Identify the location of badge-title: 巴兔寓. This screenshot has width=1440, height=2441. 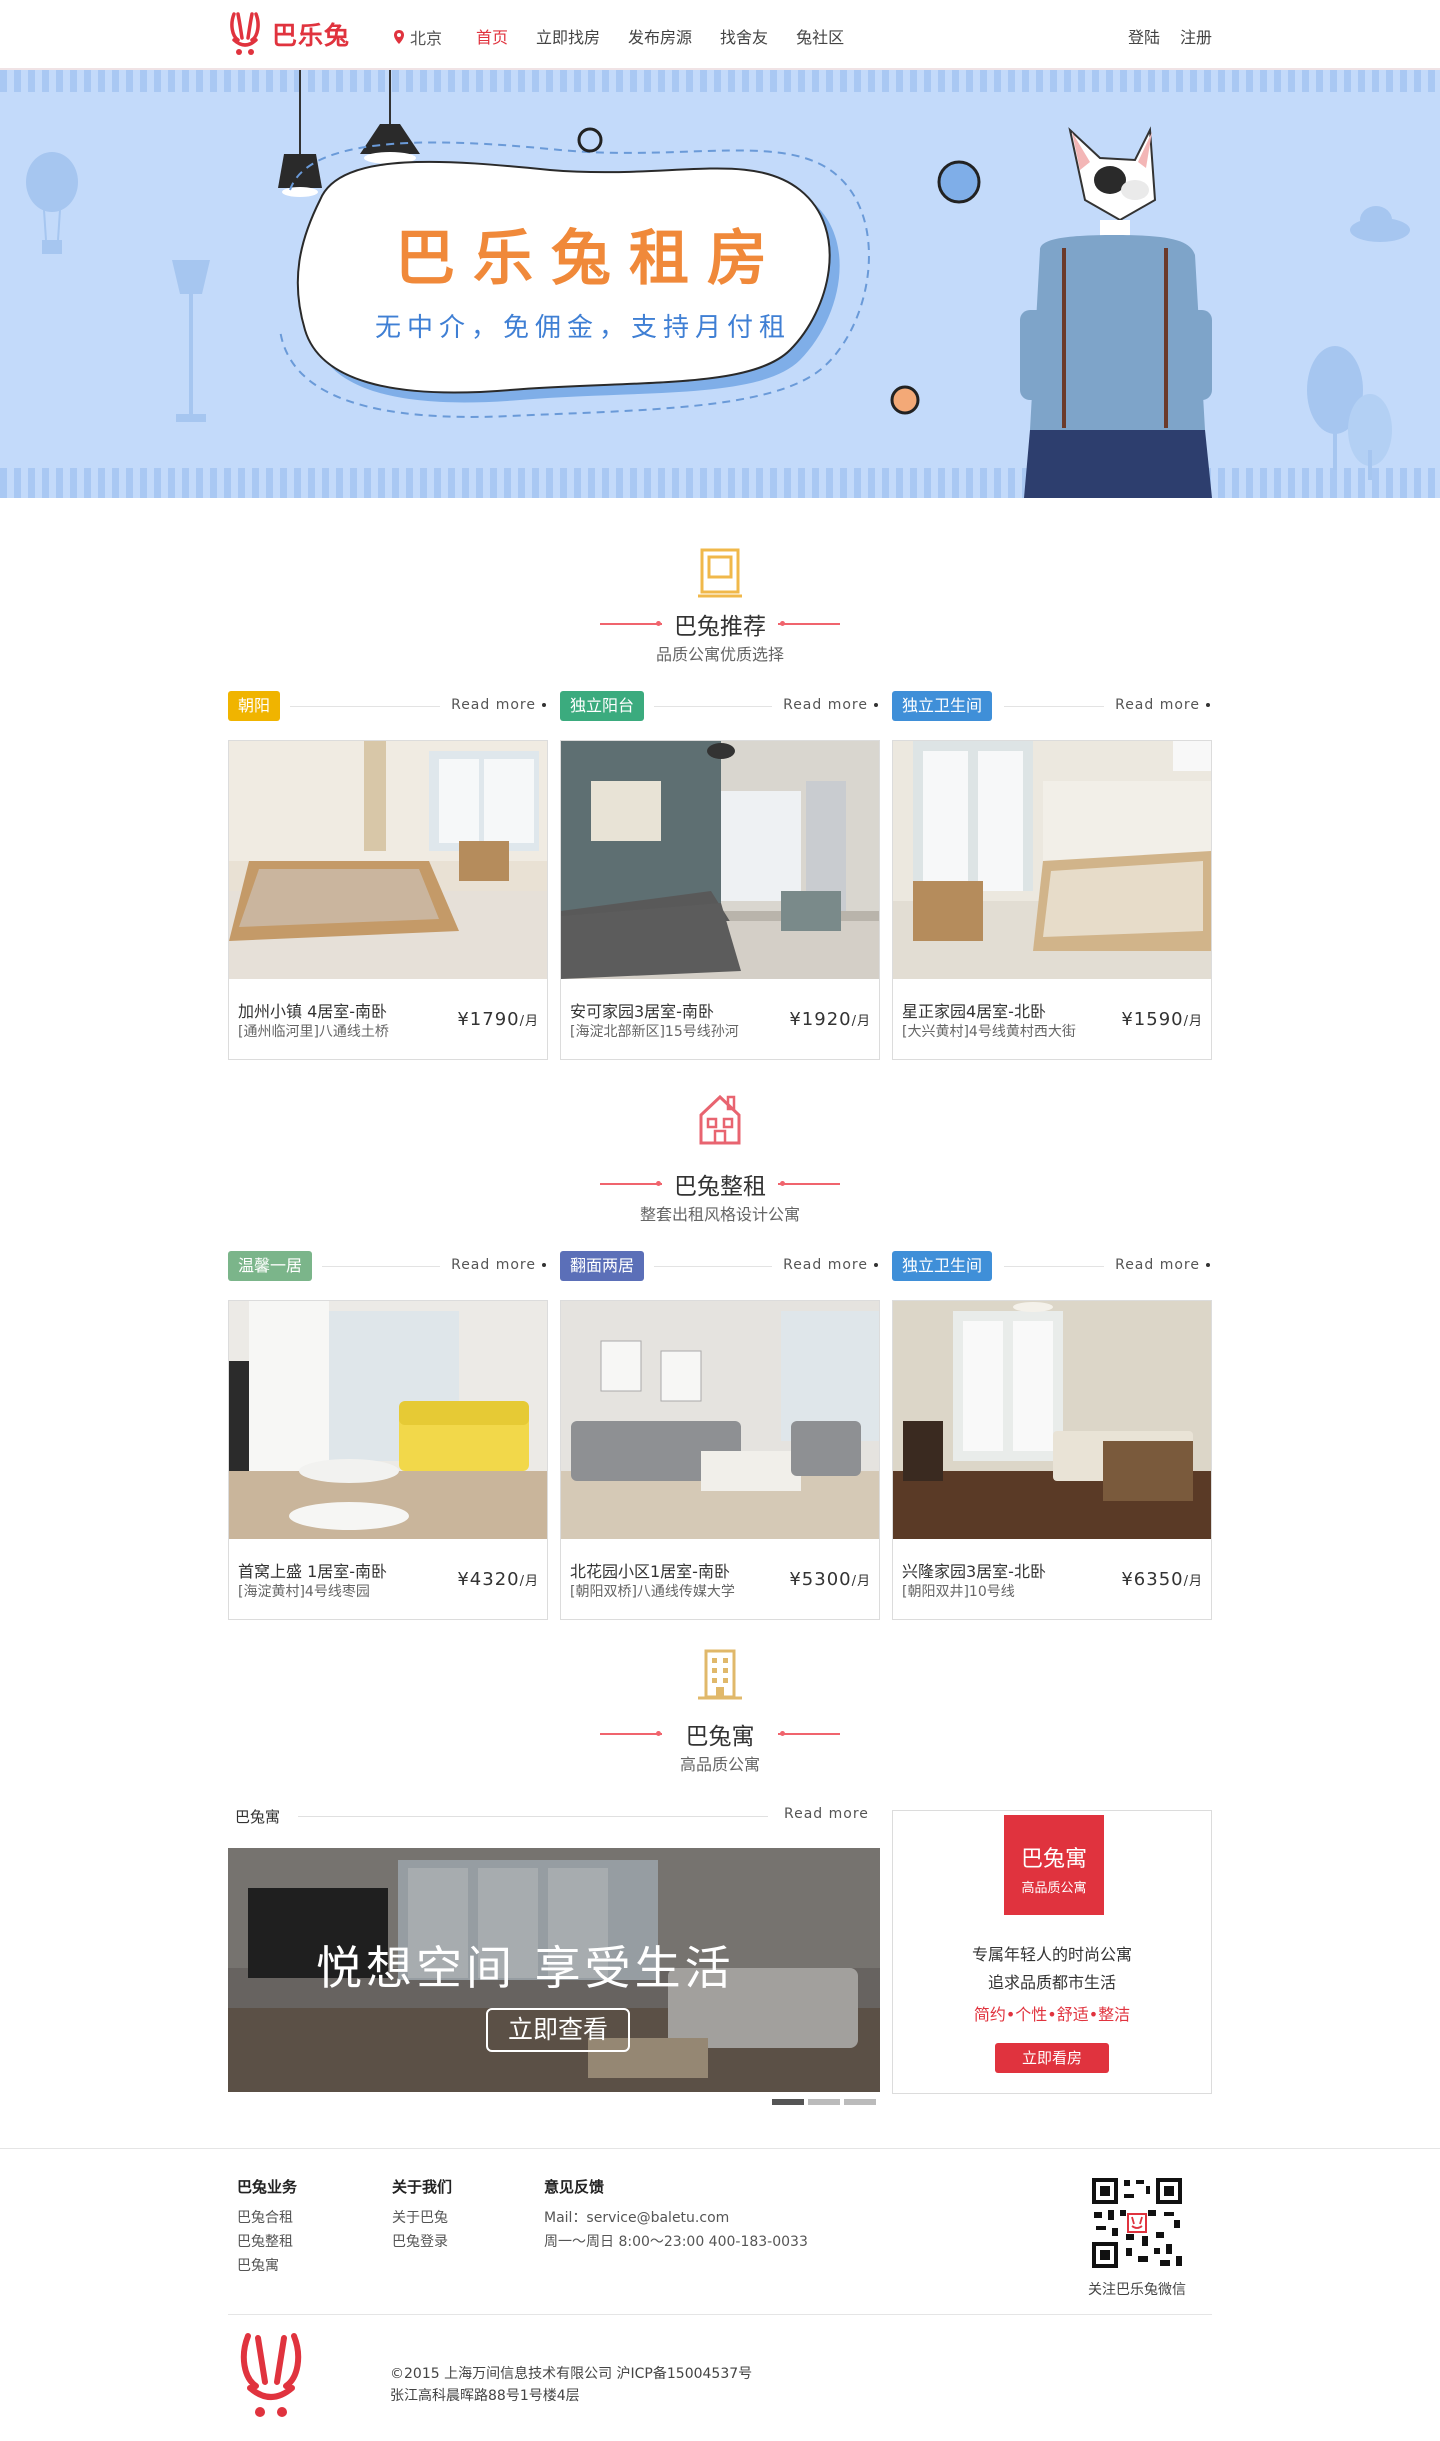
(1053, 1859).